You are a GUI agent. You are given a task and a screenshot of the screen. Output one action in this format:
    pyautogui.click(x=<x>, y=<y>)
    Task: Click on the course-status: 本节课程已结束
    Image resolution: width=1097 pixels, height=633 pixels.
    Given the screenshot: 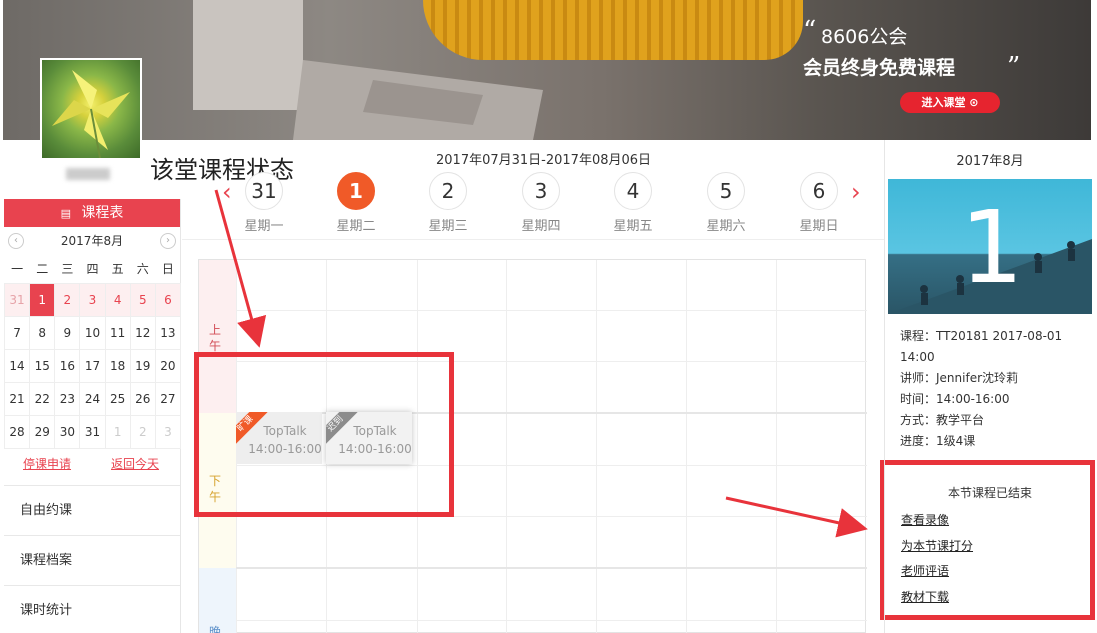 What is the action you would take?
    pyautogui.click(x=989, y=493)
    